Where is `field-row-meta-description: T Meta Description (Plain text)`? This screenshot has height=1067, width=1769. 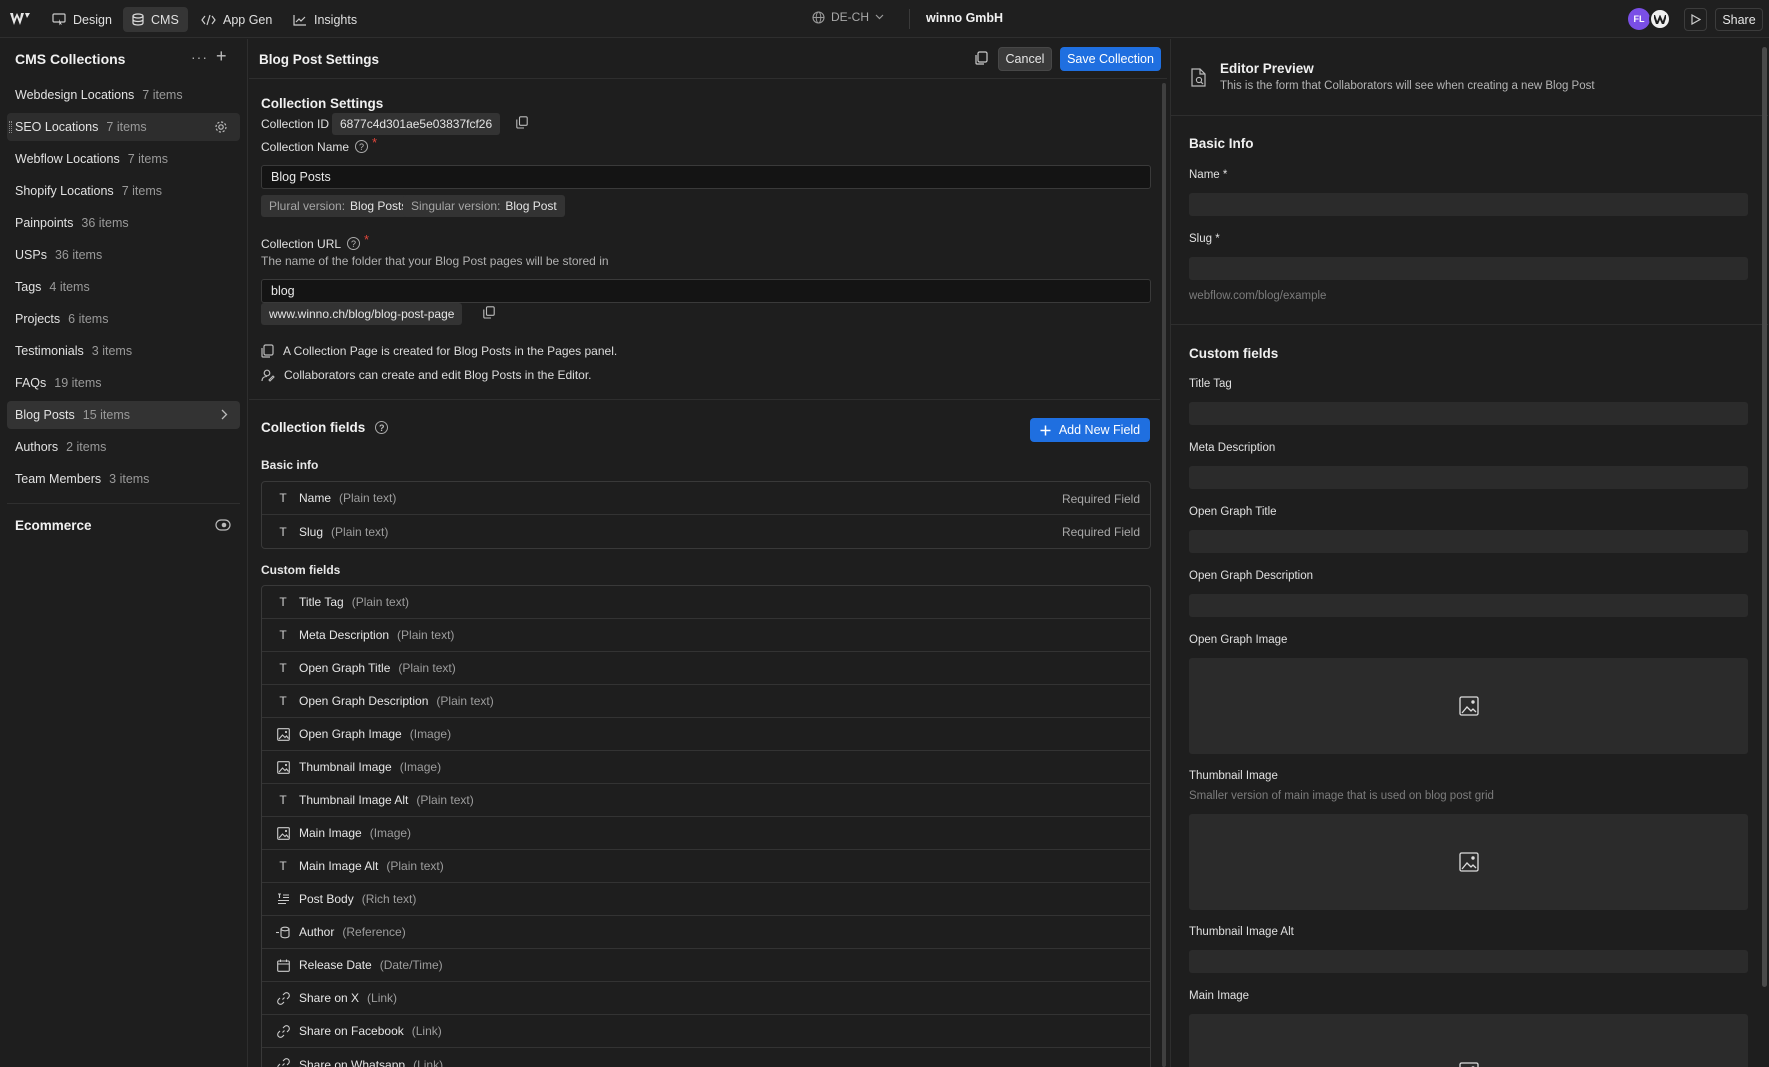 field-row-meta-description: T Meta Description (Plain text) is located at coordinates (706, 635).